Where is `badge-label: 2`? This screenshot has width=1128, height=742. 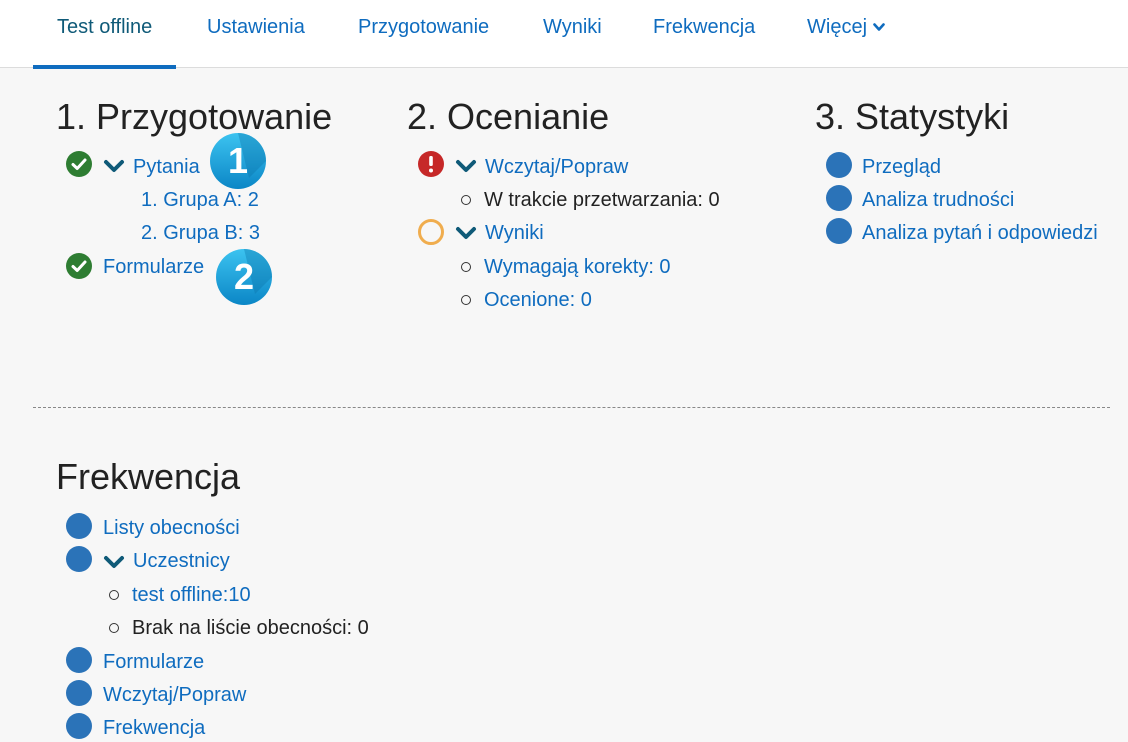
badge-label: 2 is located at coordinates (244, 276).